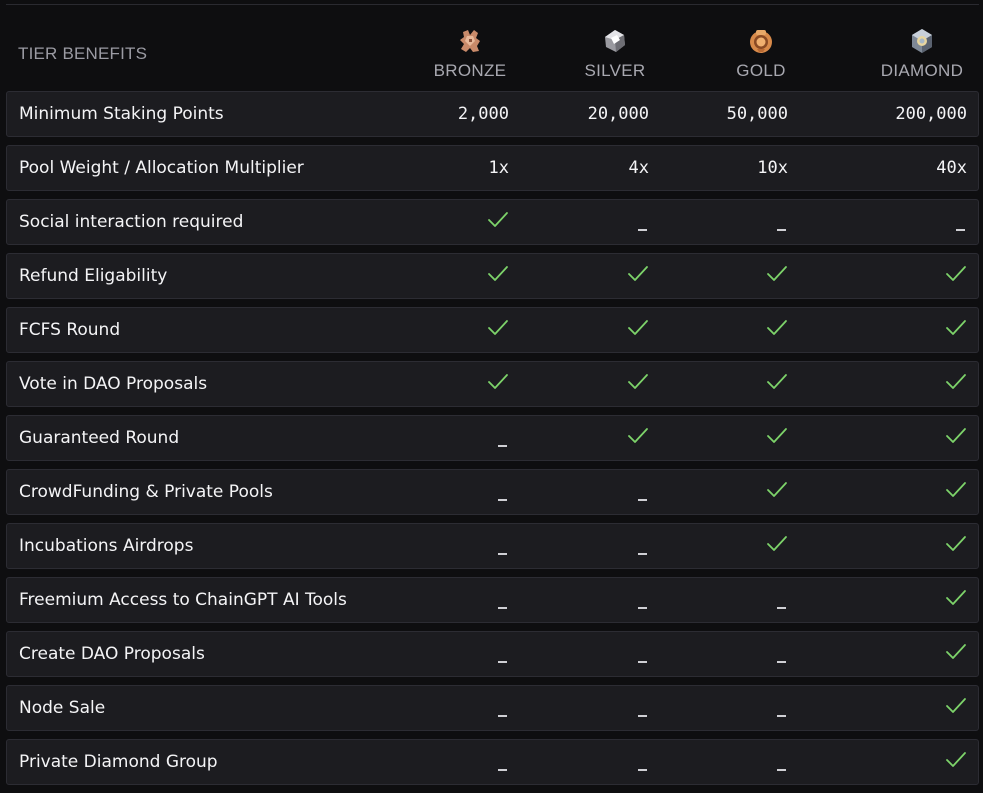 This screenshot has height=793, width=983. What do you see at coordinates (492, 438) in the screenshot?
I see `benefit-row: Guaranteed Round` at bounding box center [492, 438].